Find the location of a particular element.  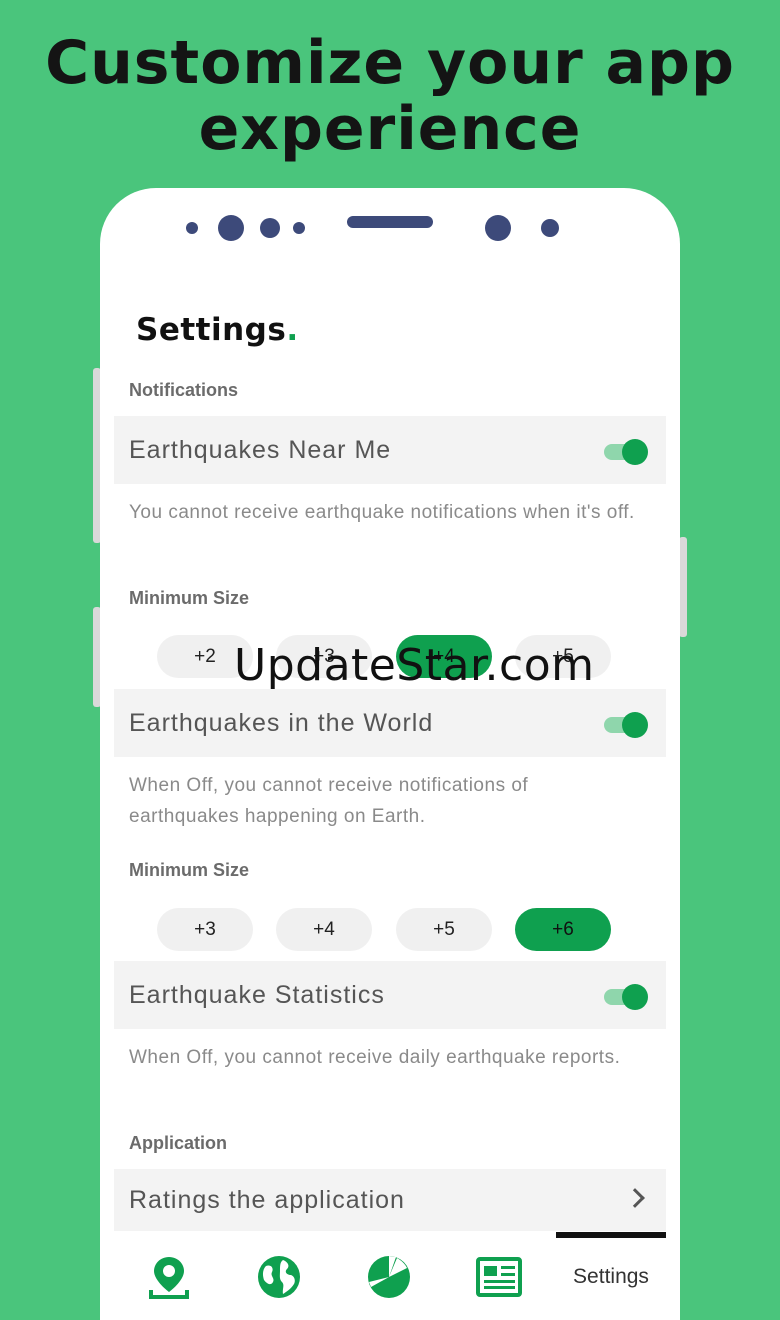

front-camera-secondary is located at coordinates (498, 228).